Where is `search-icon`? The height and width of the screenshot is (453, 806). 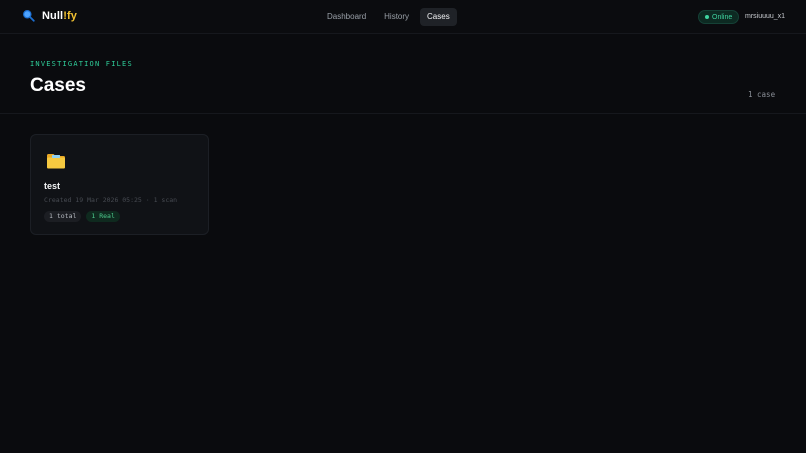
search-icon is located at coordinates (29, 16).